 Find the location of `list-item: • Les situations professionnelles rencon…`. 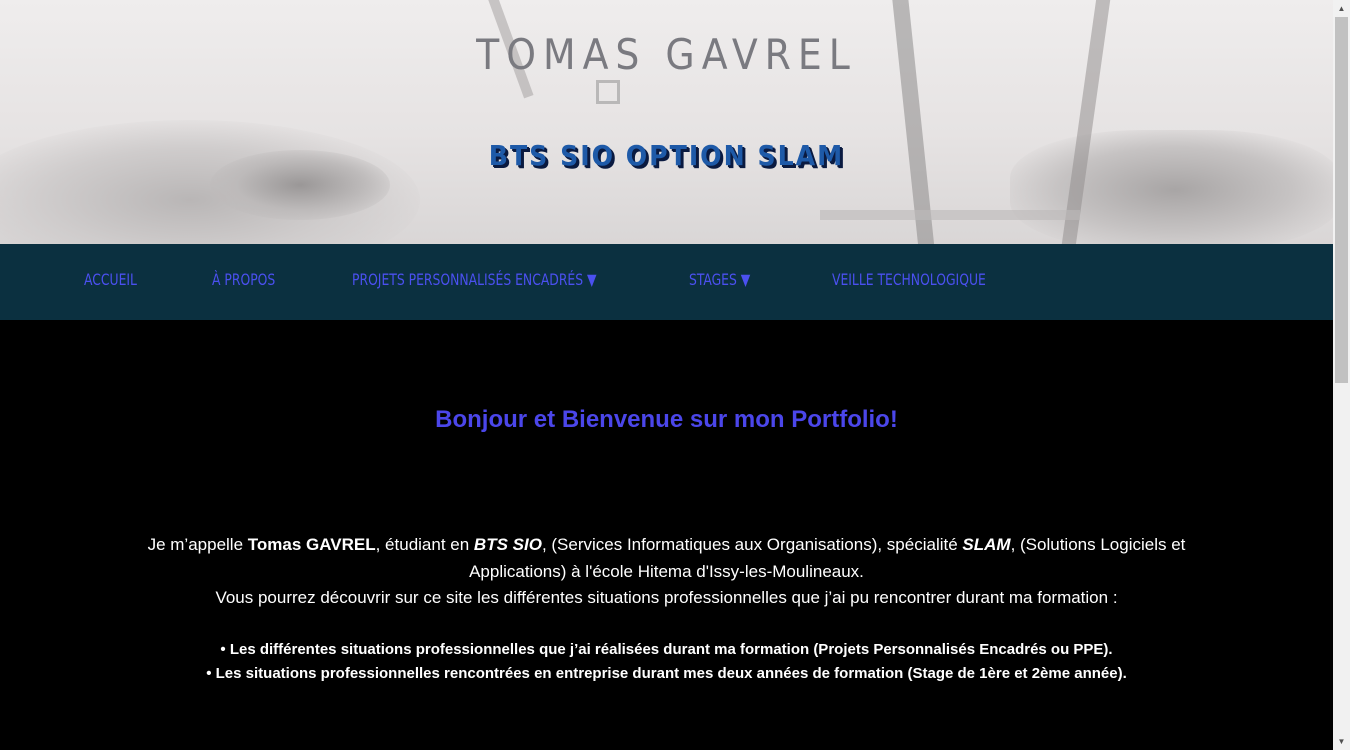

list-item: • Les situations professionnelles rencon… is located at coordinates (666, 673).